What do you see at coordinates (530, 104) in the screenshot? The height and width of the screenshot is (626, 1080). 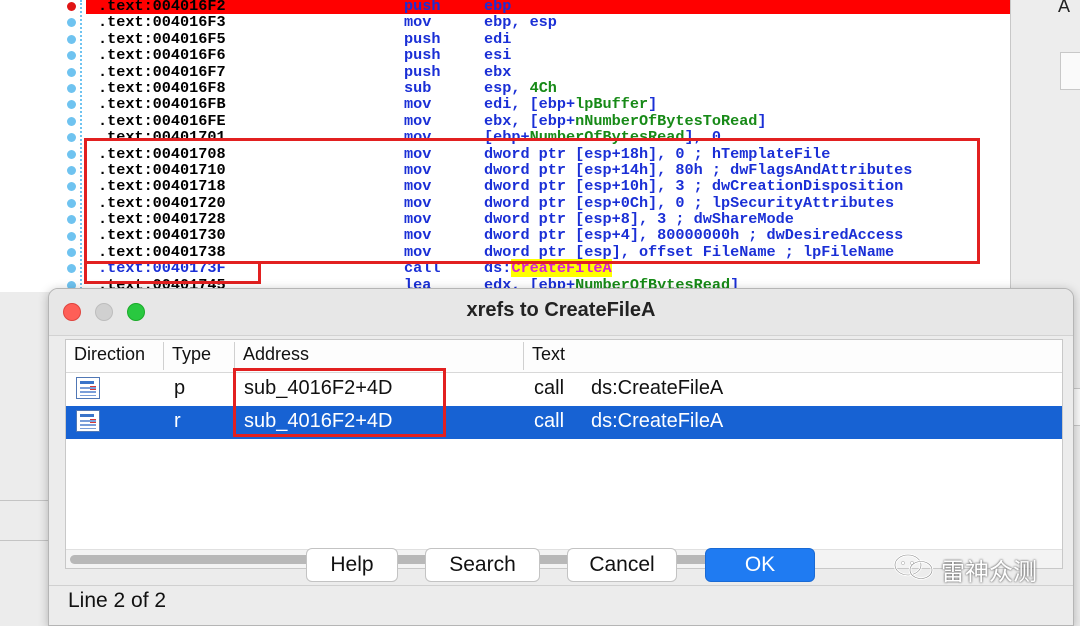 I see `operand-part: edi, [ebp+` at bounding box center [530, 104].